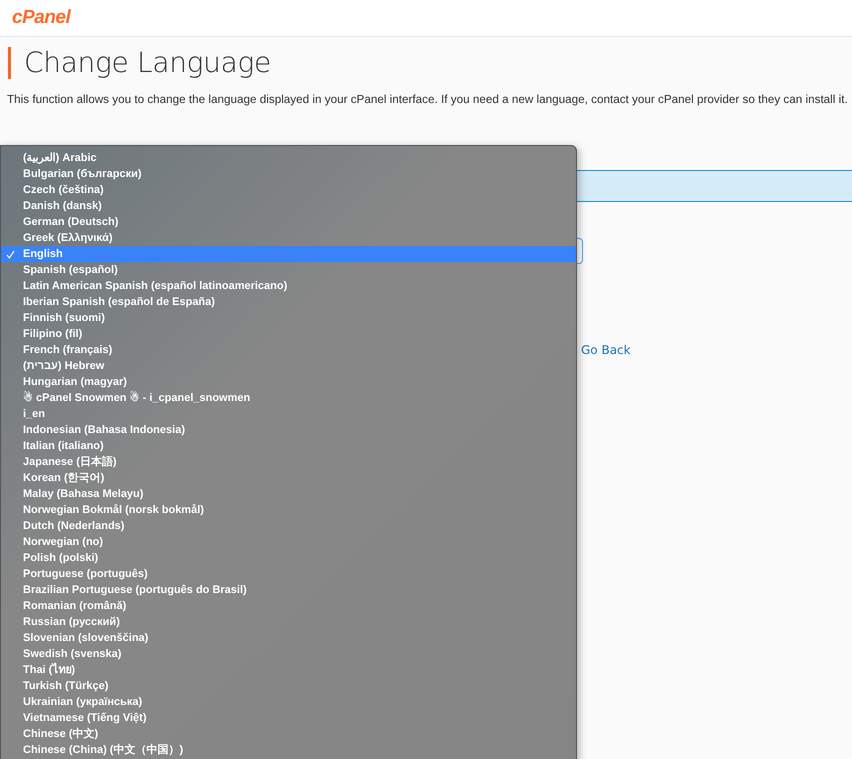 This screenshot has height=759, width=852. I want to click on language-option: Spanish (español), so click(288, 270).